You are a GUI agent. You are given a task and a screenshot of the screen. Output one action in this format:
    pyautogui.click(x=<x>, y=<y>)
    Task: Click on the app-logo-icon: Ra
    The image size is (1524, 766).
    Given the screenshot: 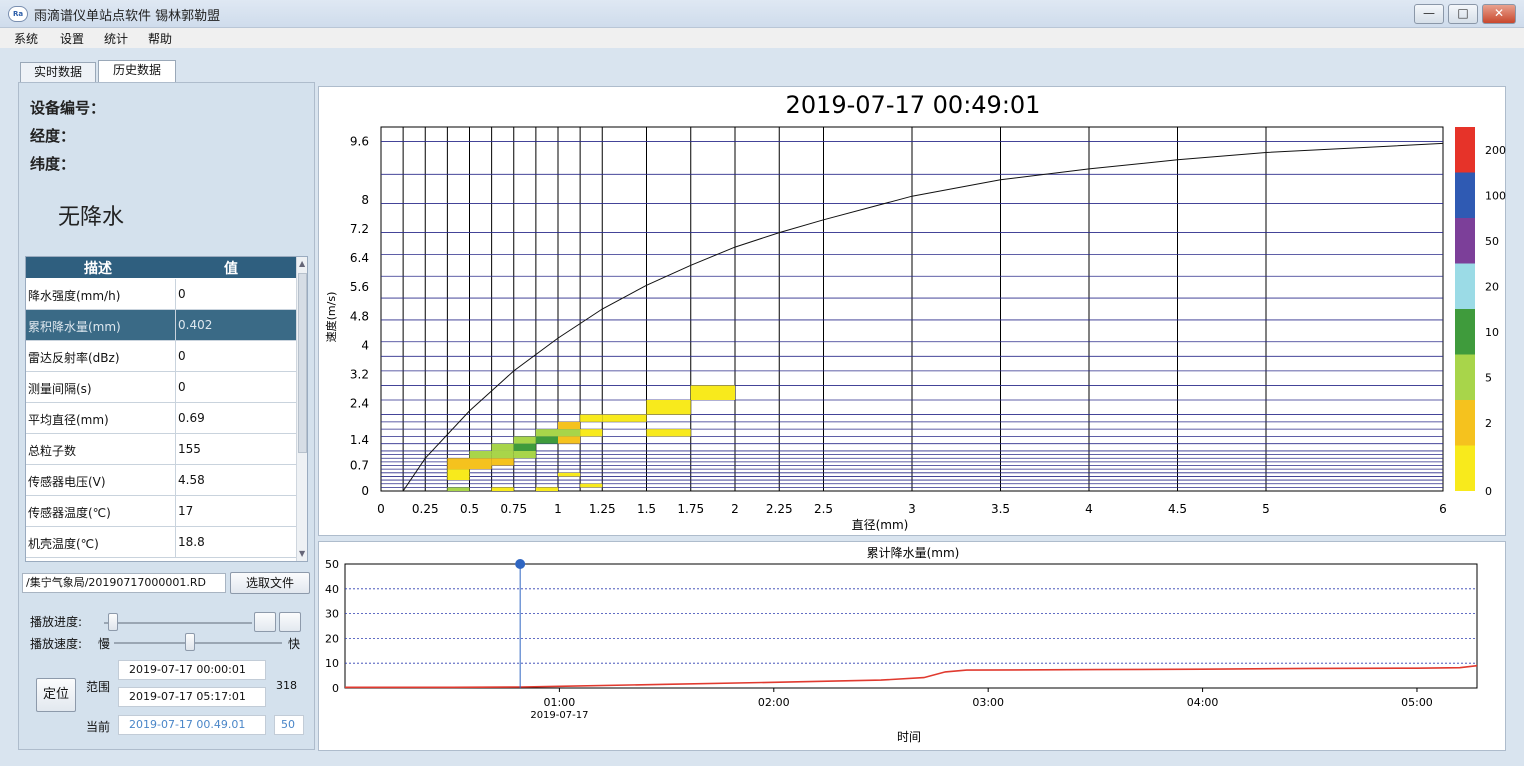 What is the action you would take?
    pyautogui.click(x=18, y=14)
    